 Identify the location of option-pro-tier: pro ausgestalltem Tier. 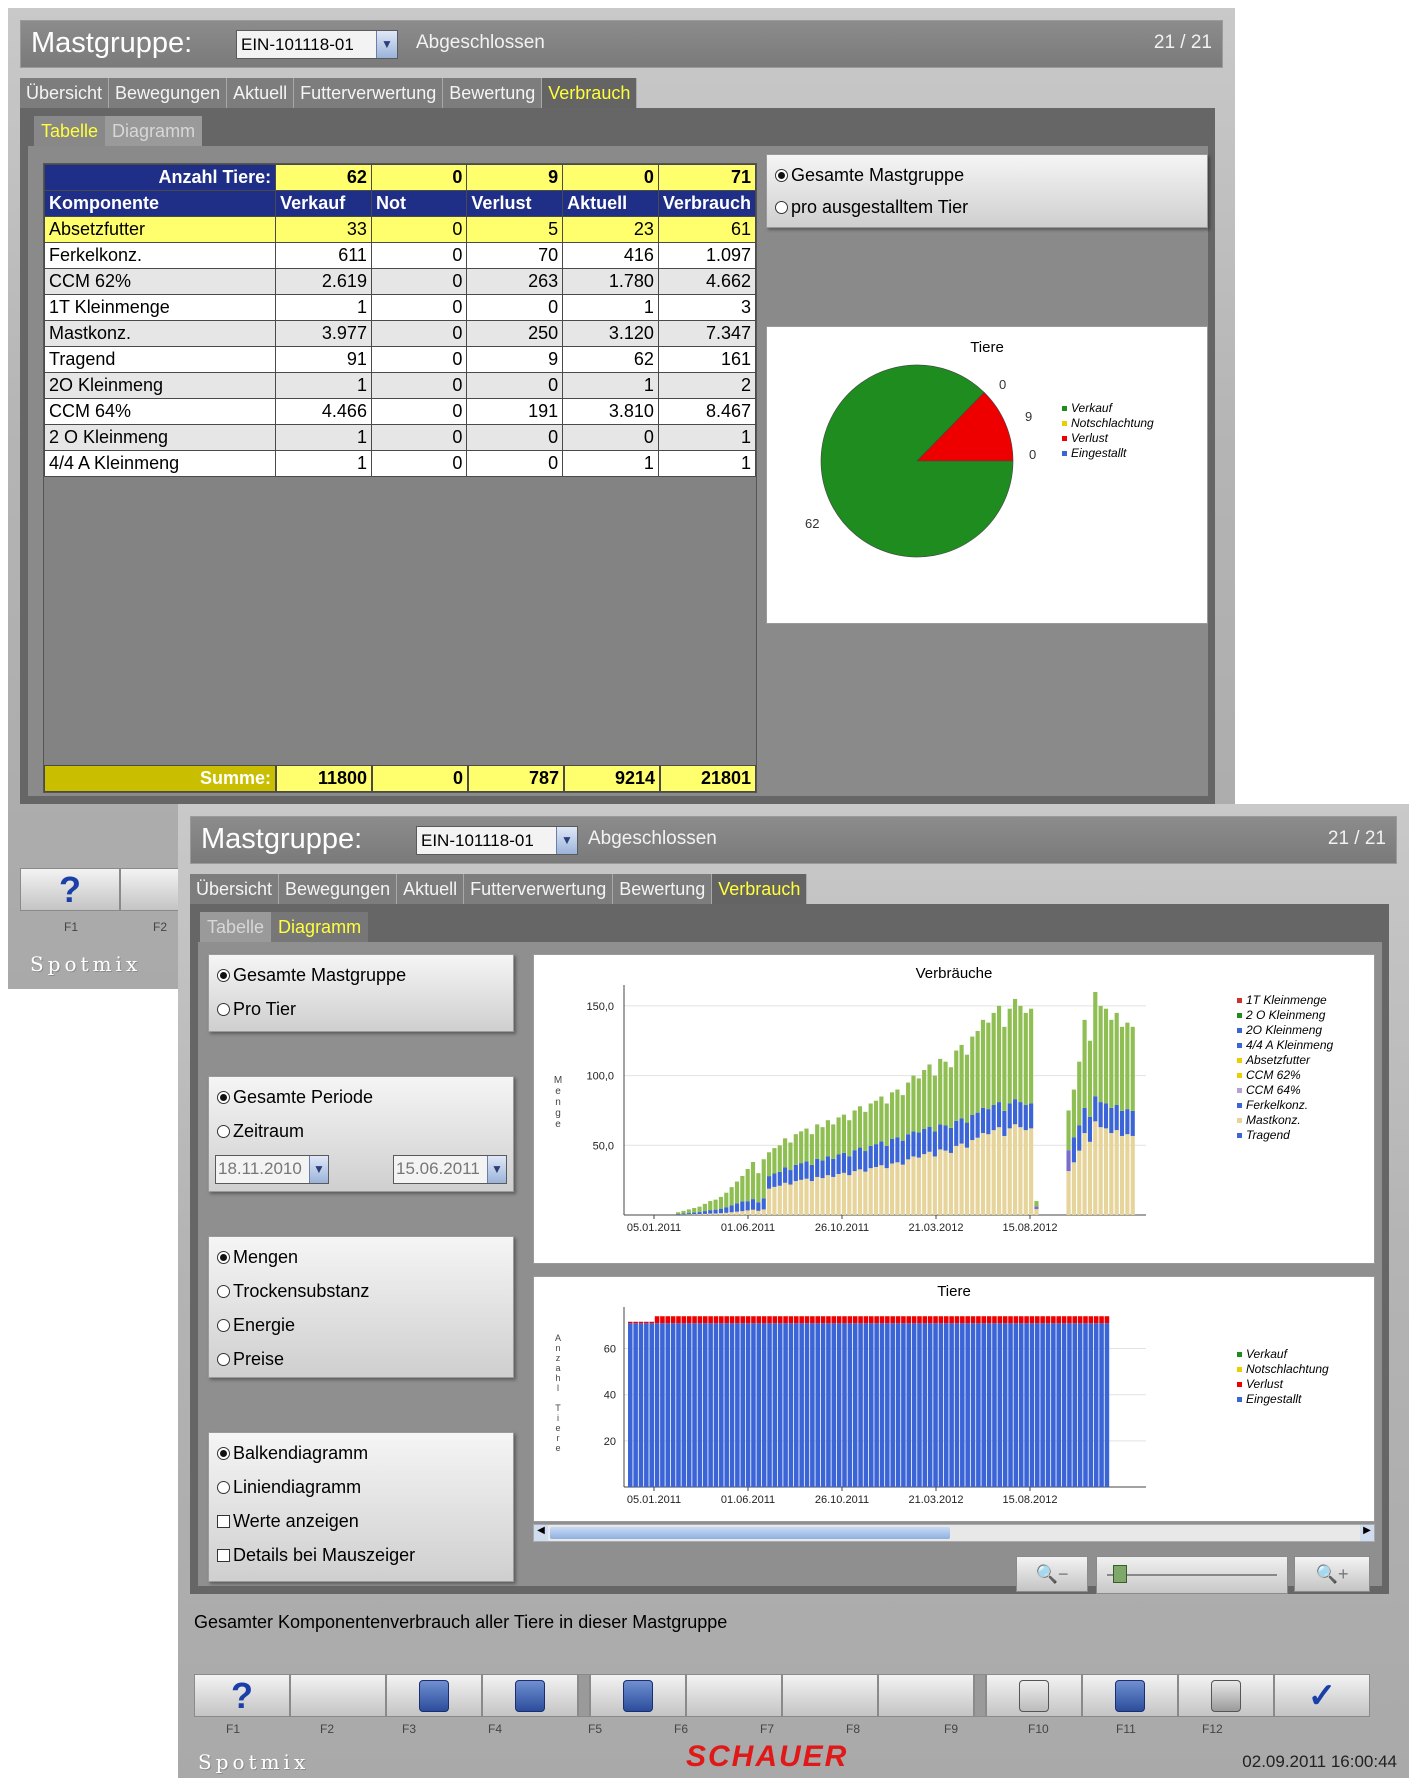
(871, 207).